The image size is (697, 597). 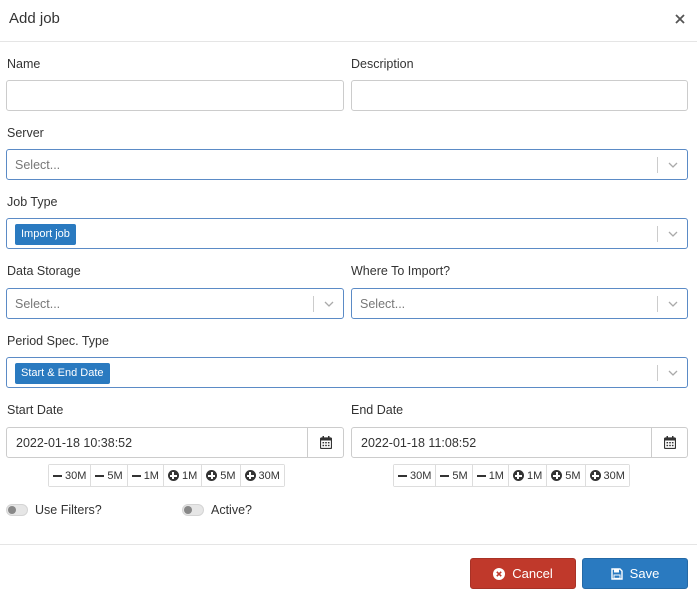 I want to click on start-date-calendar-button, so click(x=325, y=442).